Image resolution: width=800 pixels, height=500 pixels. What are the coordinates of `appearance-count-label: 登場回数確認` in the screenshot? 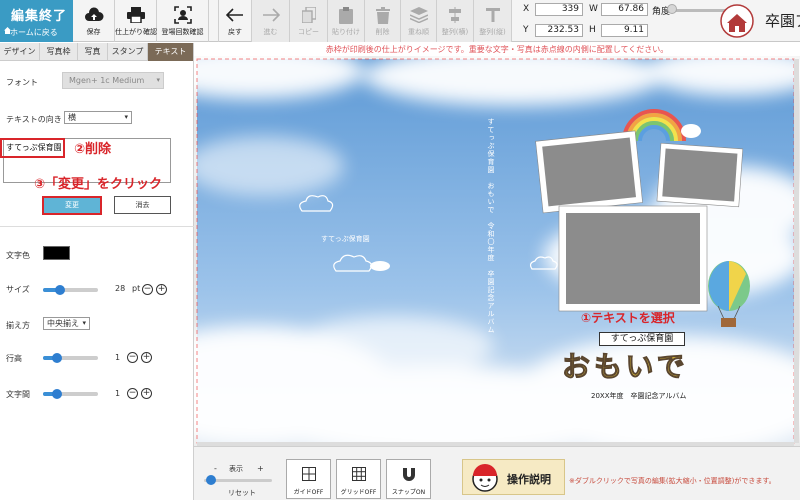 It's located at (182, 32).